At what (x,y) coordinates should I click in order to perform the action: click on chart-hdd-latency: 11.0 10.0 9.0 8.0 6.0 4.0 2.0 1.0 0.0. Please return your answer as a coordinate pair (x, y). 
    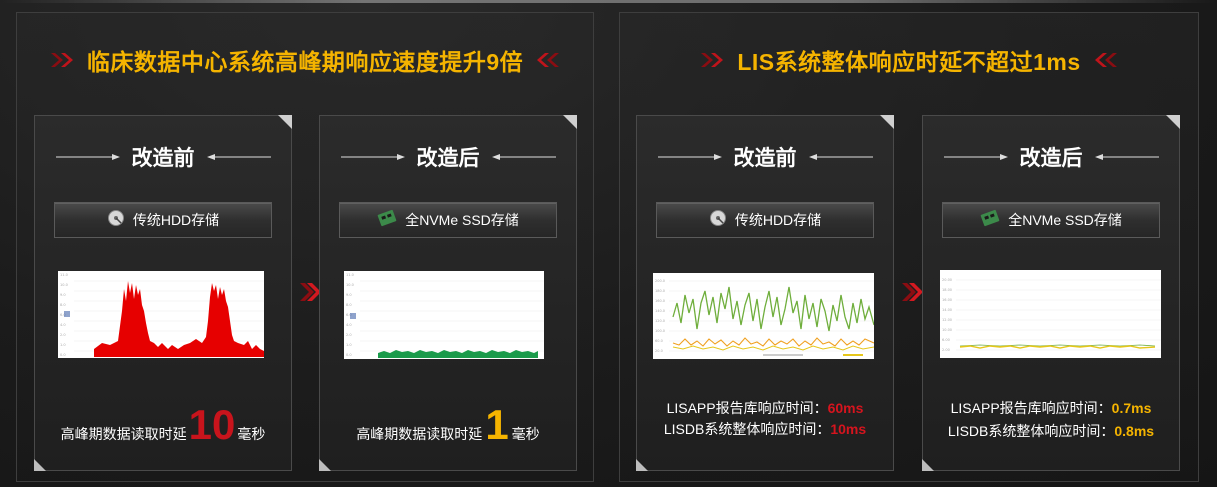
    Looking at the image, I should click on (161, 314).